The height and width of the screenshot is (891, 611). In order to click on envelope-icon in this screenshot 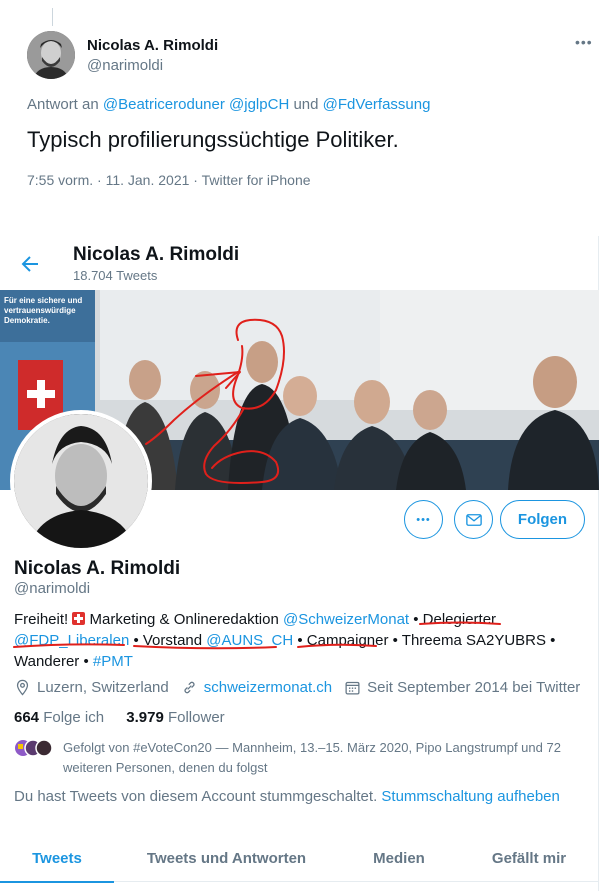, I will do `click(473, 519)`.